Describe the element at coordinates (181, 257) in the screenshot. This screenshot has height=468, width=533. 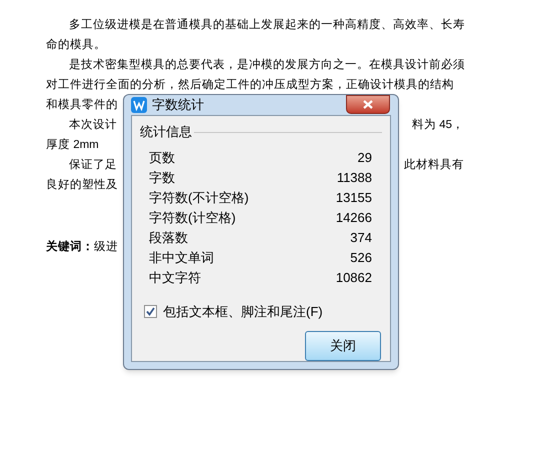
I see `stat-label: 非中文单词` at that location.